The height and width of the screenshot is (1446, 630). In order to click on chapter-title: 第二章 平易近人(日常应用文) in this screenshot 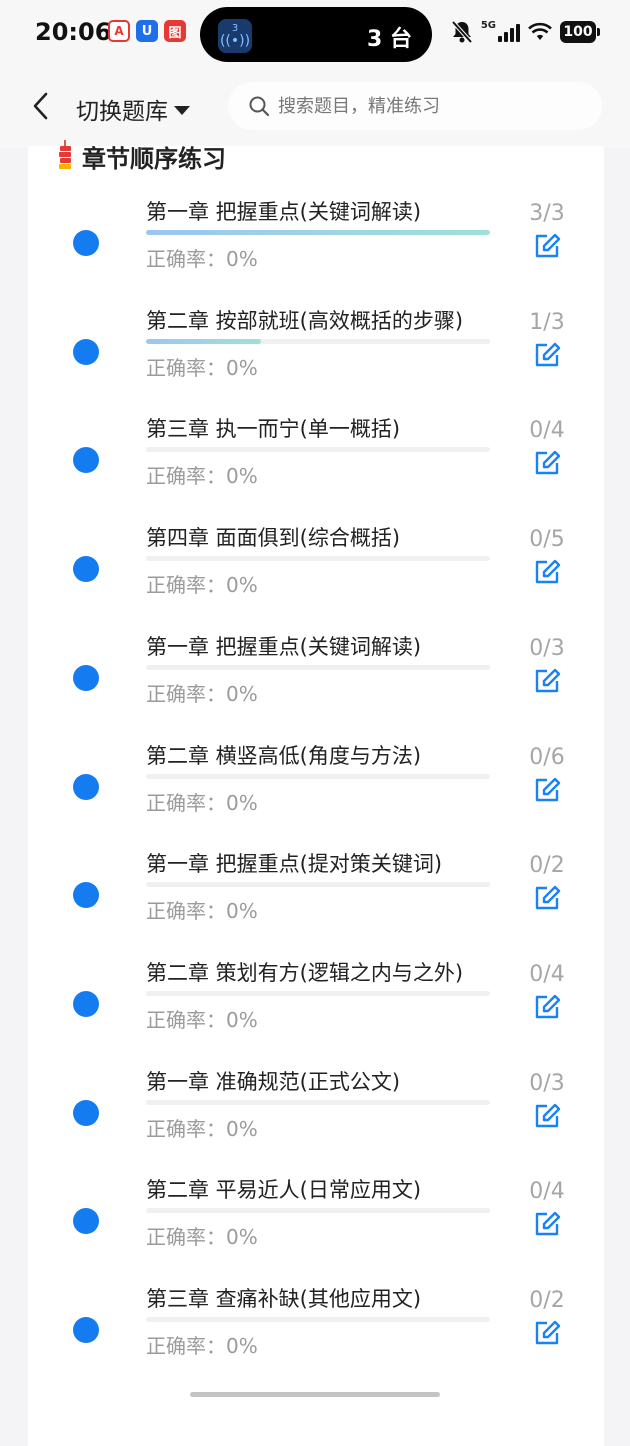, I will do `click(284, 1190)`.